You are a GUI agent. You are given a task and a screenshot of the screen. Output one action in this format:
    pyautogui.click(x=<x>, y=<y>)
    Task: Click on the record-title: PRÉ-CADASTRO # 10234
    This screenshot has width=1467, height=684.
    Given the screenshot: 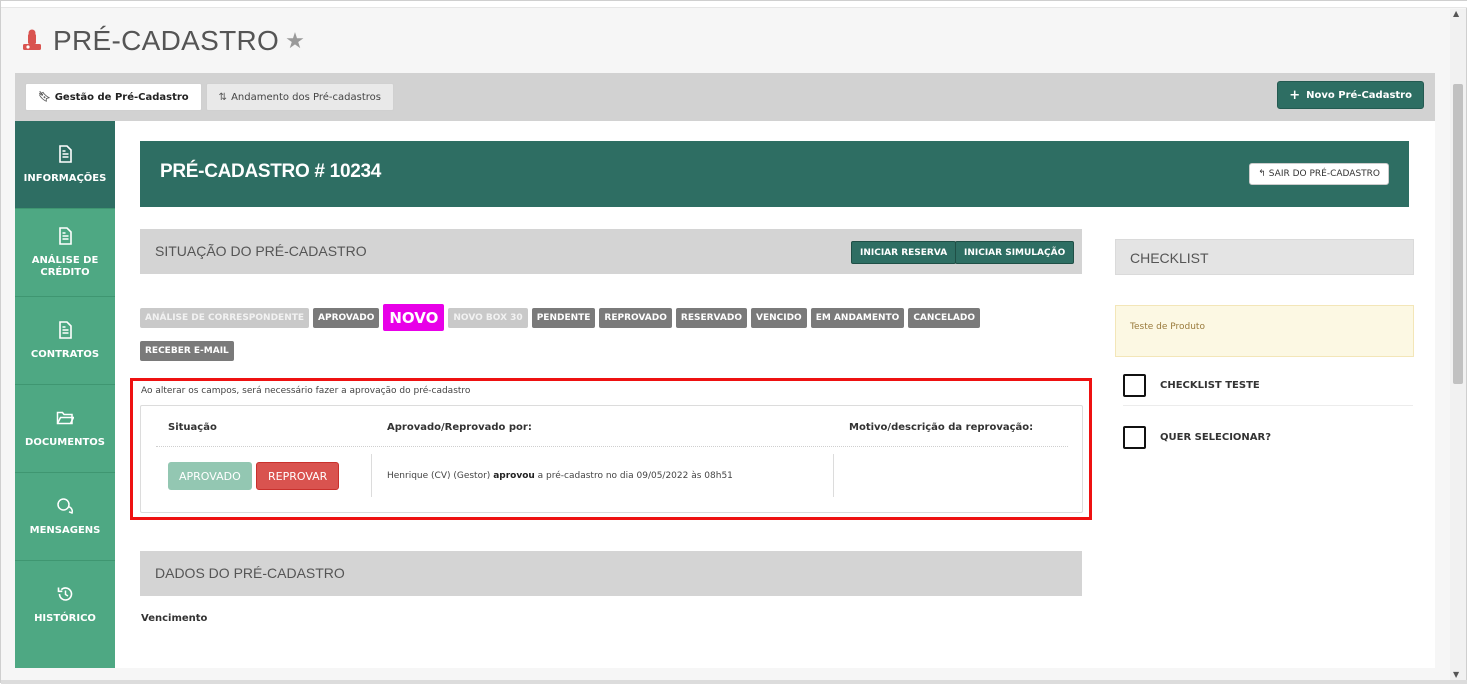 What is the action you would take?
    pyautogui.click(x=271, y=171)
    